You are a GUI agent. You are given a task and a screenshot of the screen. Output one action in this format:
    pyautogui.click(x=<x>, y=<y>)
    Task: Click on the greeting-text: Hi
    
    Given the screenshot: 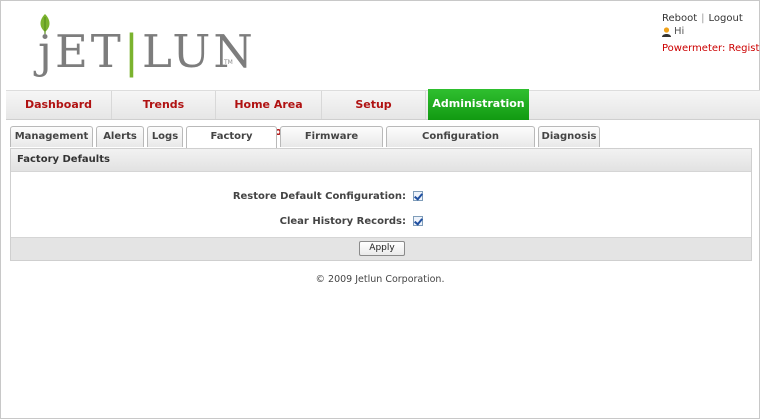 What is the action you would take?
    pyautogui.click(x=679, y=31)
    